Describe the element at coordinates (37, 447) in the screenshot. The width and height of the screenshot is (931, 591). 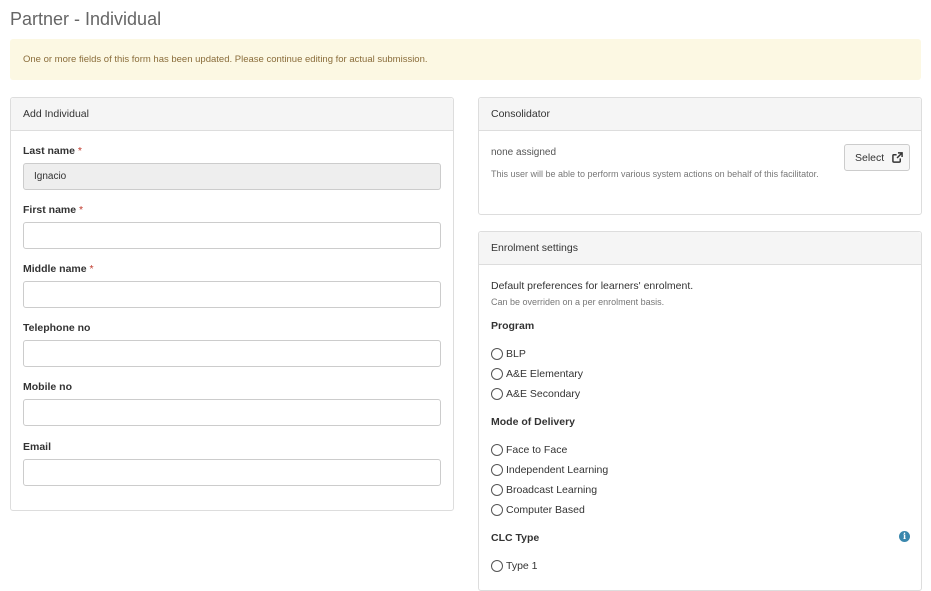
I see `email-label: Email` at that location.